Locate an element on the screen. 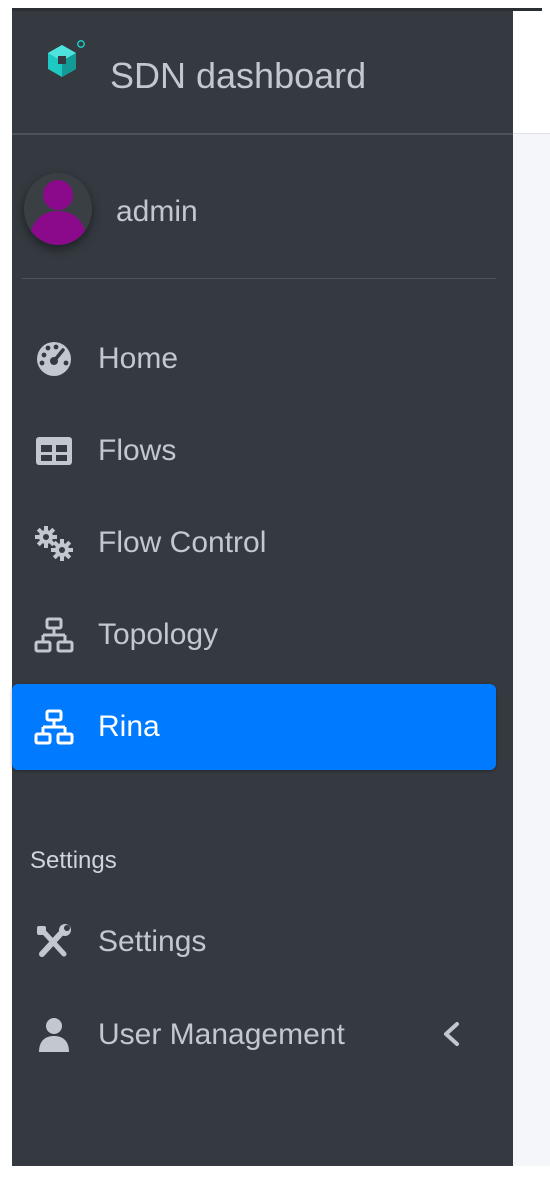 This screenshot has height=1177, width=550. table-icon is located at coordinates (54, 451).